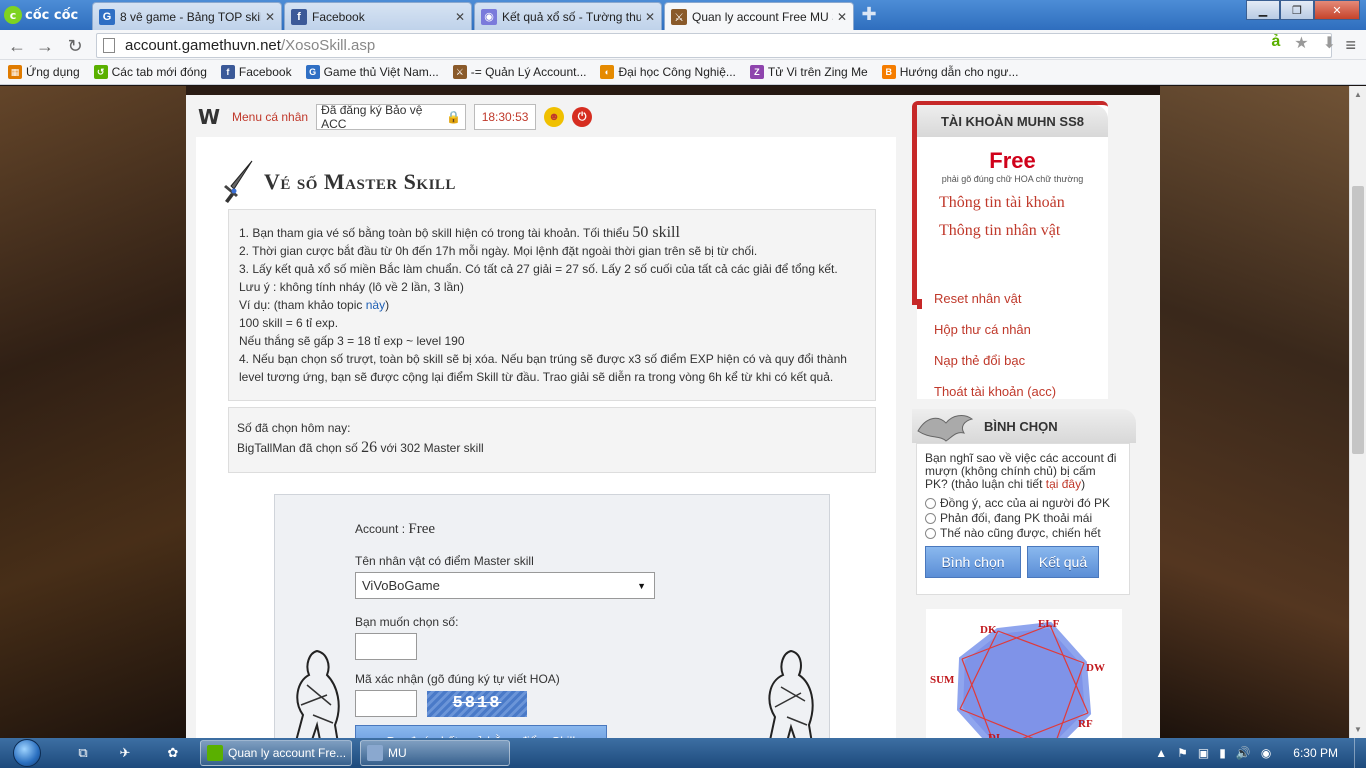 The width and height of the screenshot is (1366, 768). I want to click on sidebar-item-account-info: Thông tin tài khoản, so click(1023, 203).